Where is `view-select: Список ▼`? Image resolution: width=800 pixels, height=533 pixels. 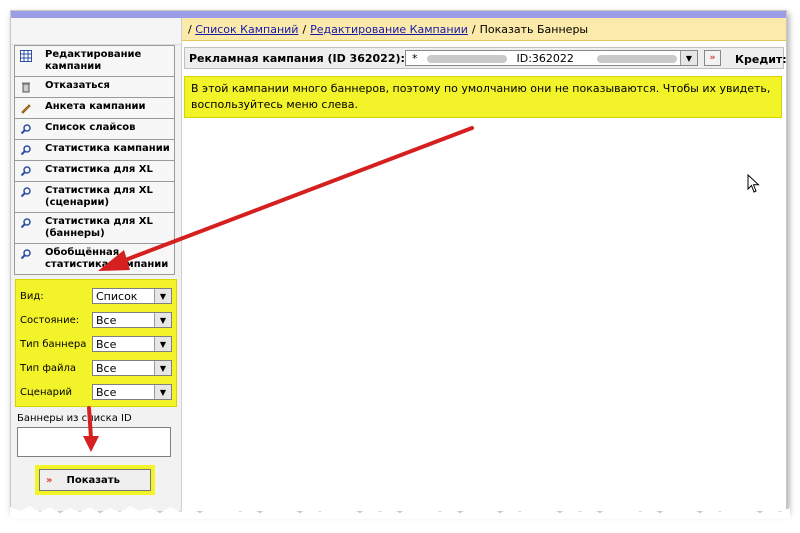 view-select: Список ▼ is located at coordinates (132, 296).